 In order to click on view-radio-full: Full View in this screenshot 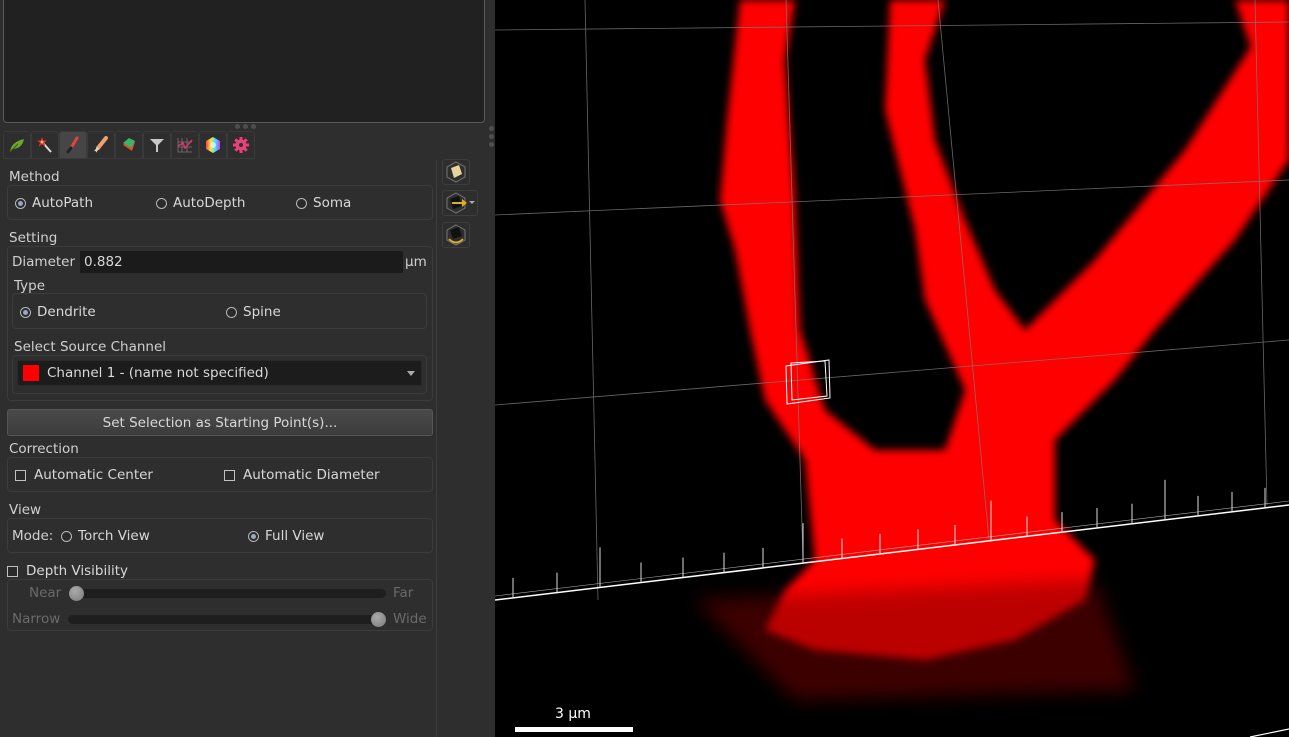, I will do `click(286, 536)`.